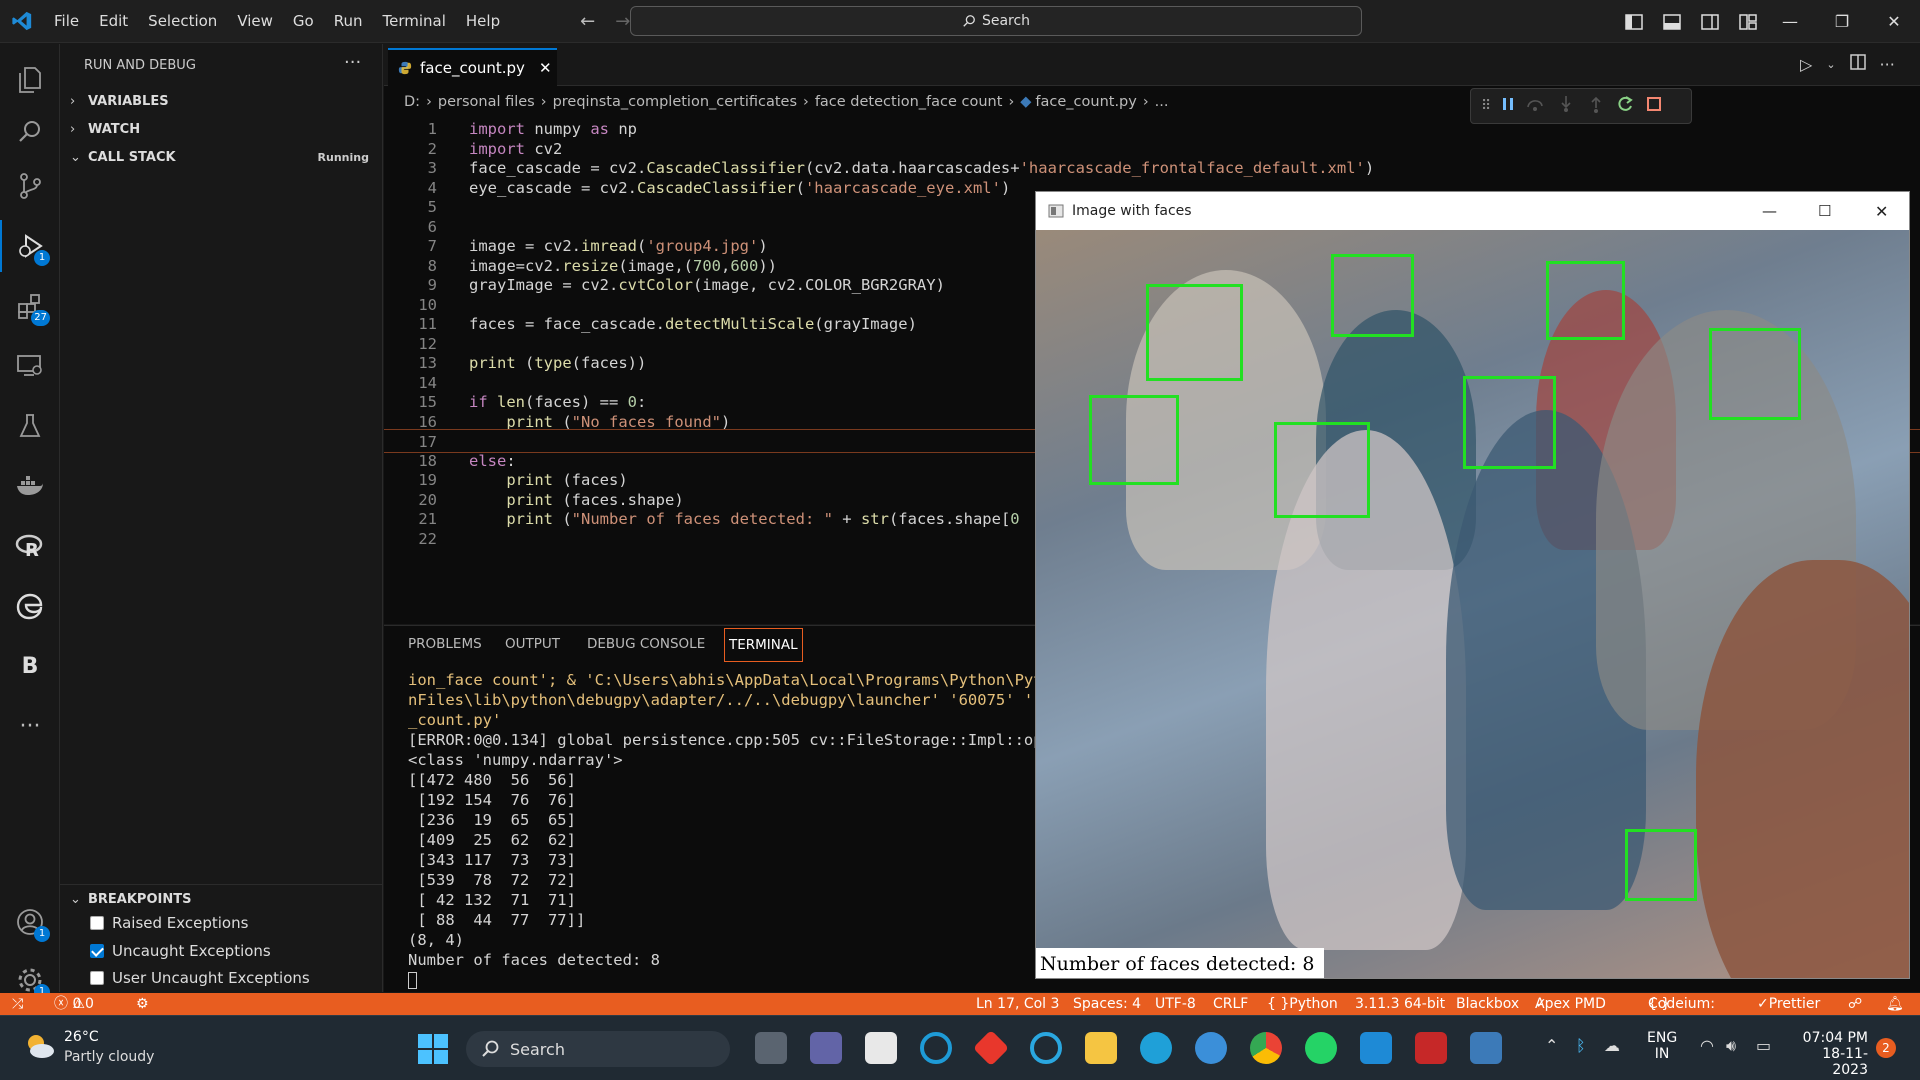 The image size is (1920, 1080). Describe the element at coordinates (936, 1048) in the screenshot. I see `cortana-icon` at that location.